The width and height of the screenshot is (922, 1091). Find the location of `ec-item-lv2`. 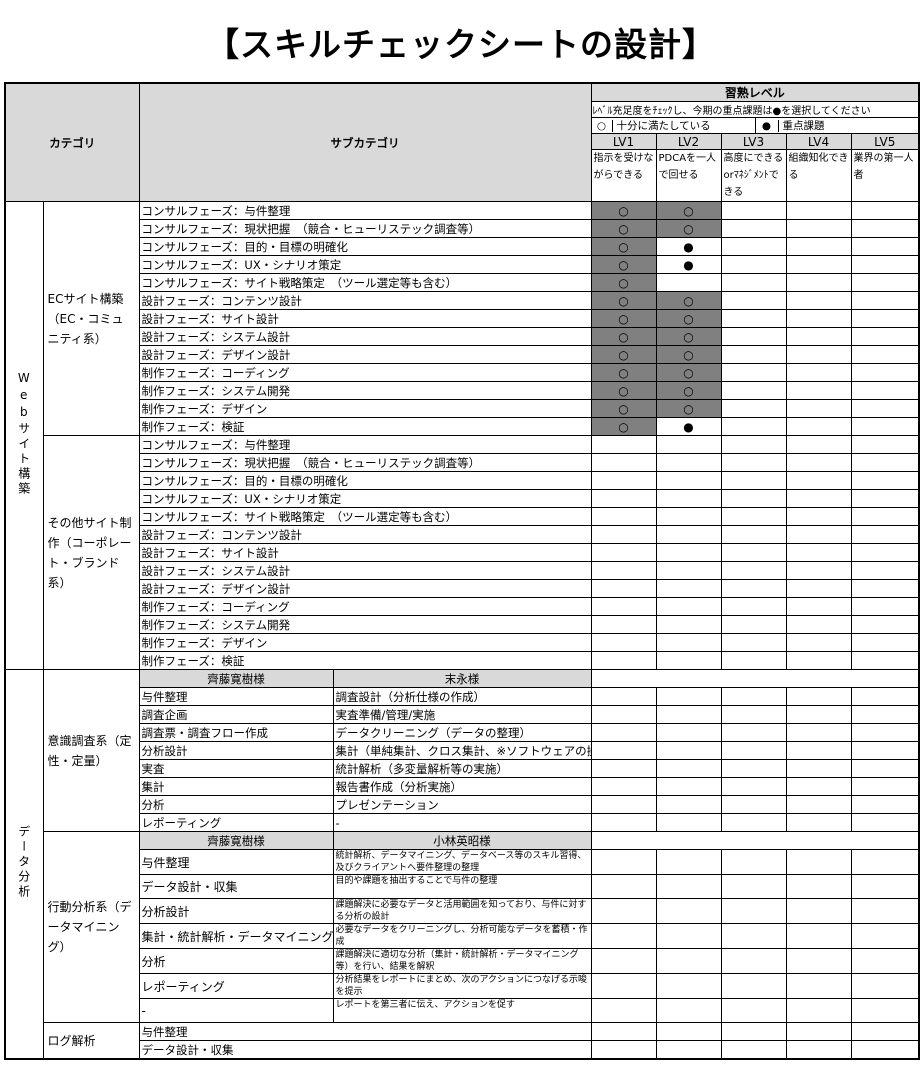

ec-item-lv2 is located at coordinates (688, 282).